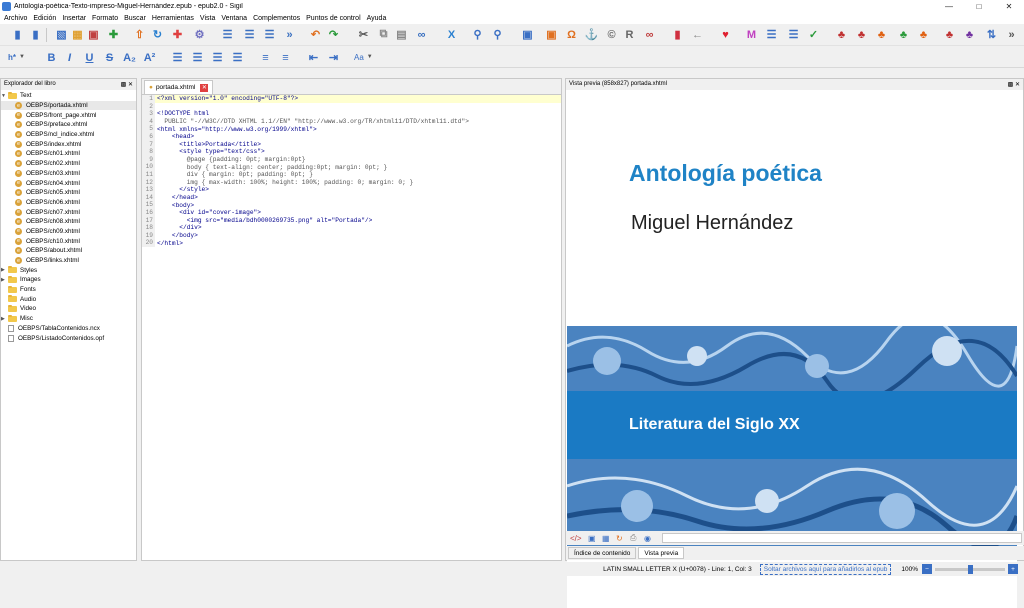  What do you see at coordinates (234, 18) in the screenshot?
I see `menu-ventana: Ventana` at bounding box center [234, 18].